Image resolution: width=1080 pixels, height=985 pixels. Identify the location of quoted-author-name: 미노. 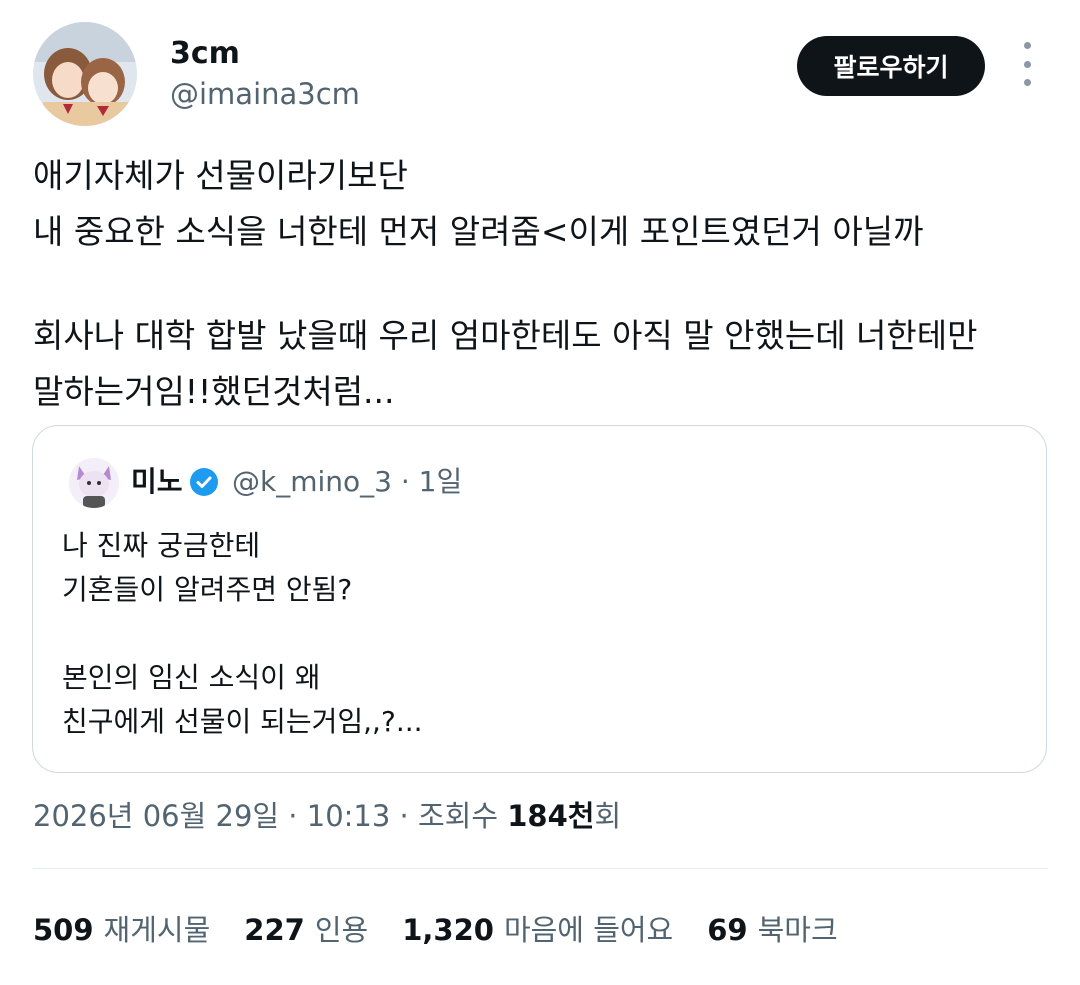
(157, 482).